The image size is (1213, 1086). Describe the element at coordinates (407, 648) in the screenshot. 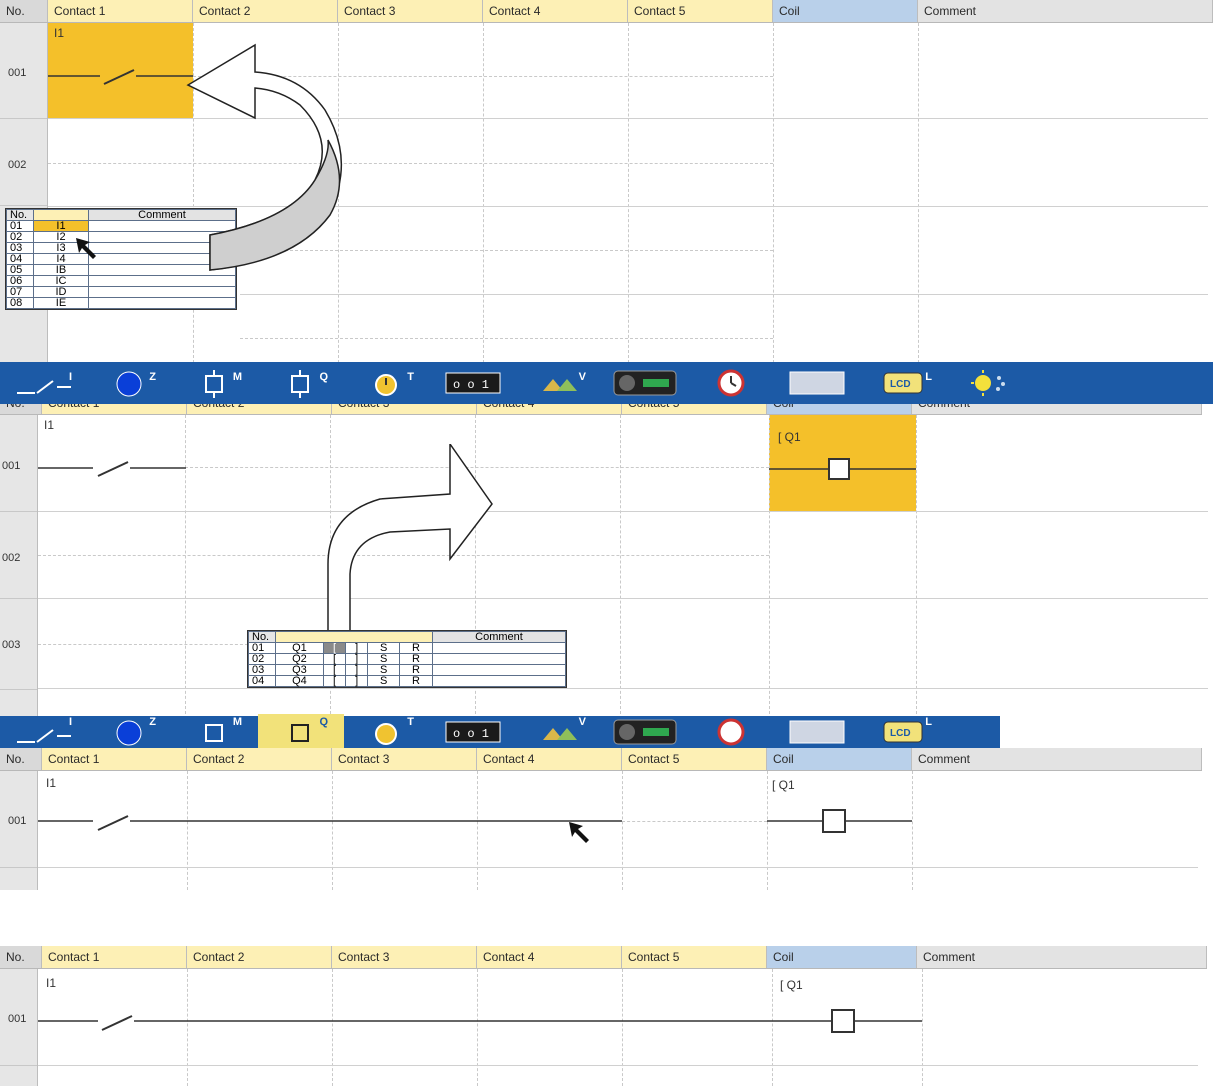

I see `popup-row: 01 Q1[] S R` at that location.